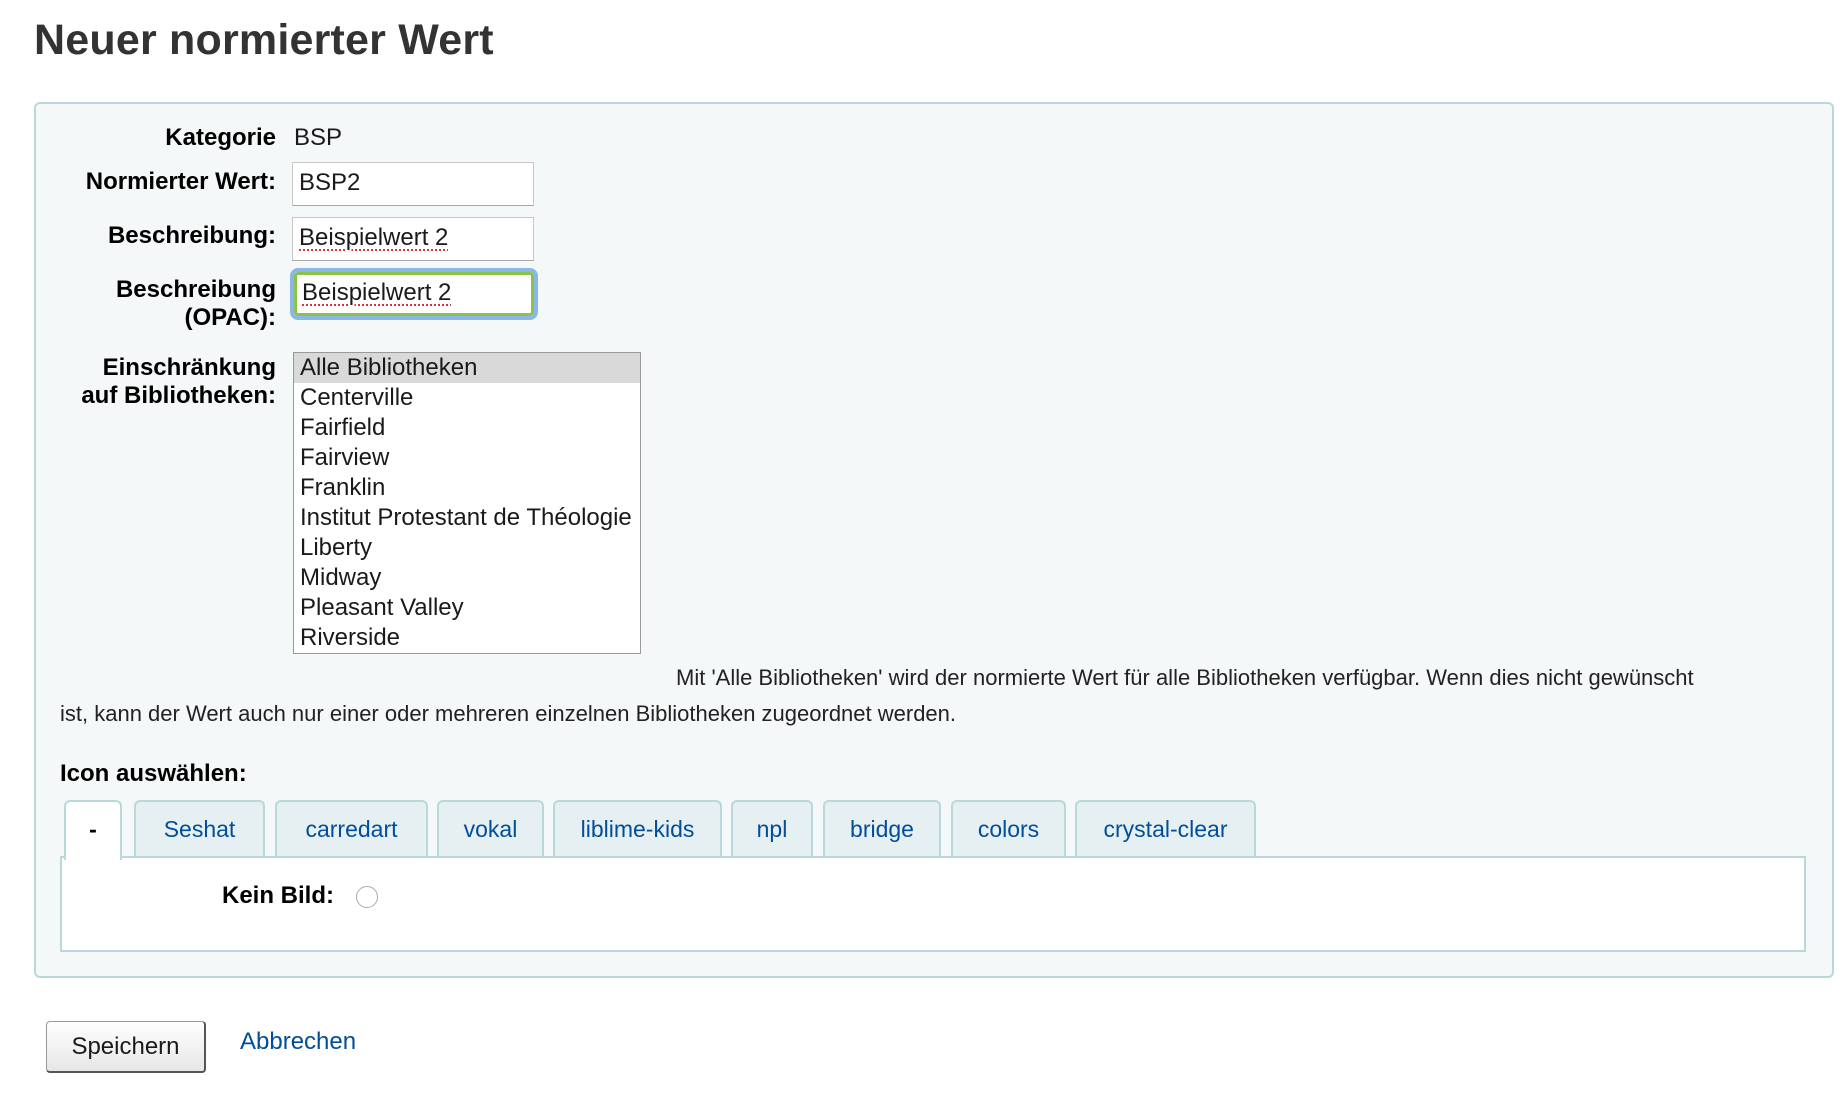  I want to click on save-button: Speichern, so click(126, 1047).